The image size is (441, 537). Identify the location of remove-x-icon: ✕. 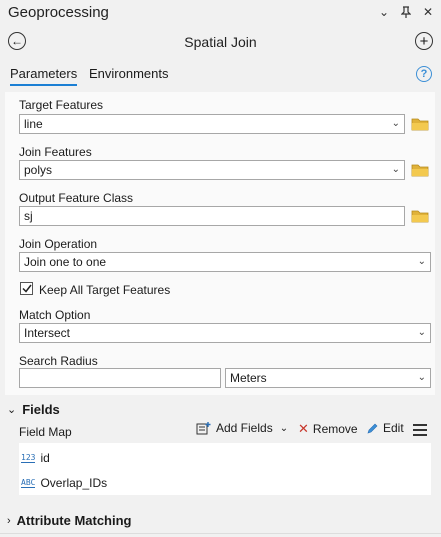
(303, 428).